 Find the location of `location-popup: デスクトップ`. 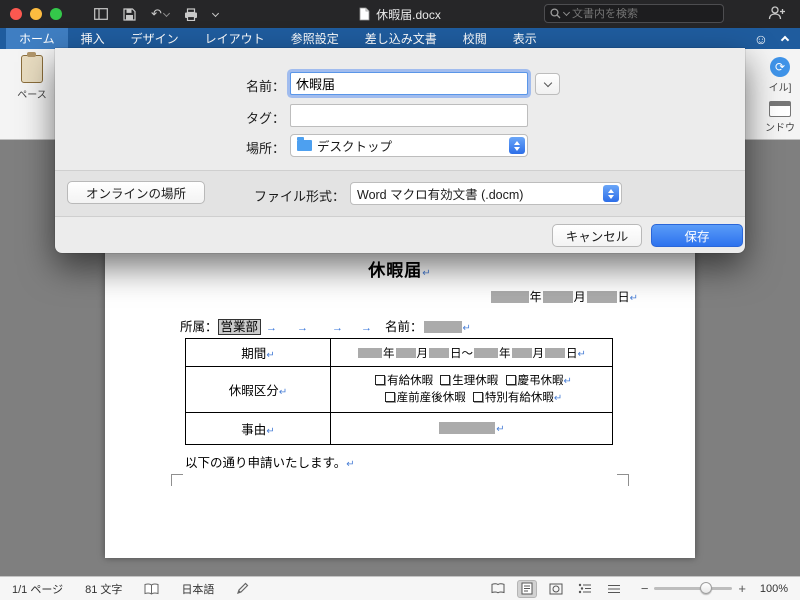

location-popup: デスクトップ is located at coordinates (409, 145).